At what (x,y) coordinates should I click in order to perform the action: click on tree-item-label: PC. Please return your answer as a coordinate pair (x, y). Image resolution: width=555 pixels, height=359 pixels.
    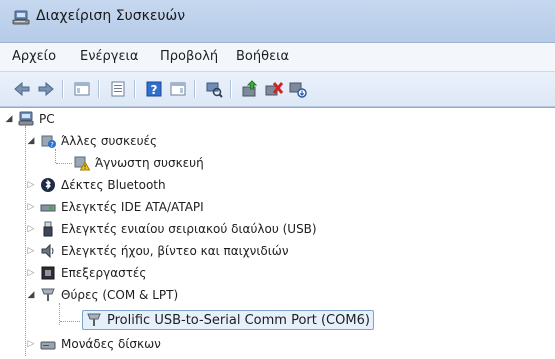
    Looking at the image, I should click on (47, 119).